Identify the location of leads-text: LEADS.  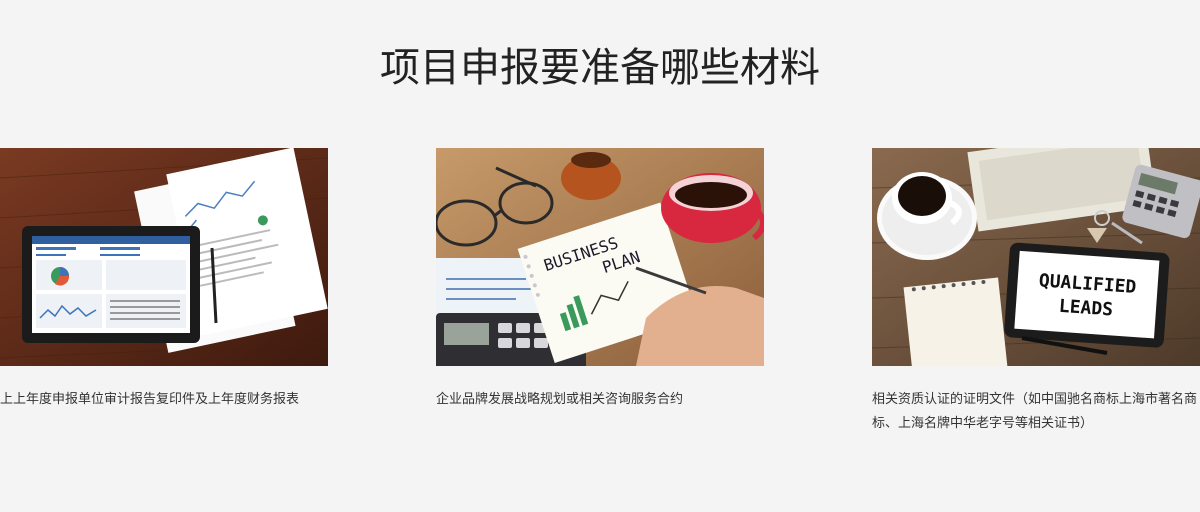
(1086, 308).